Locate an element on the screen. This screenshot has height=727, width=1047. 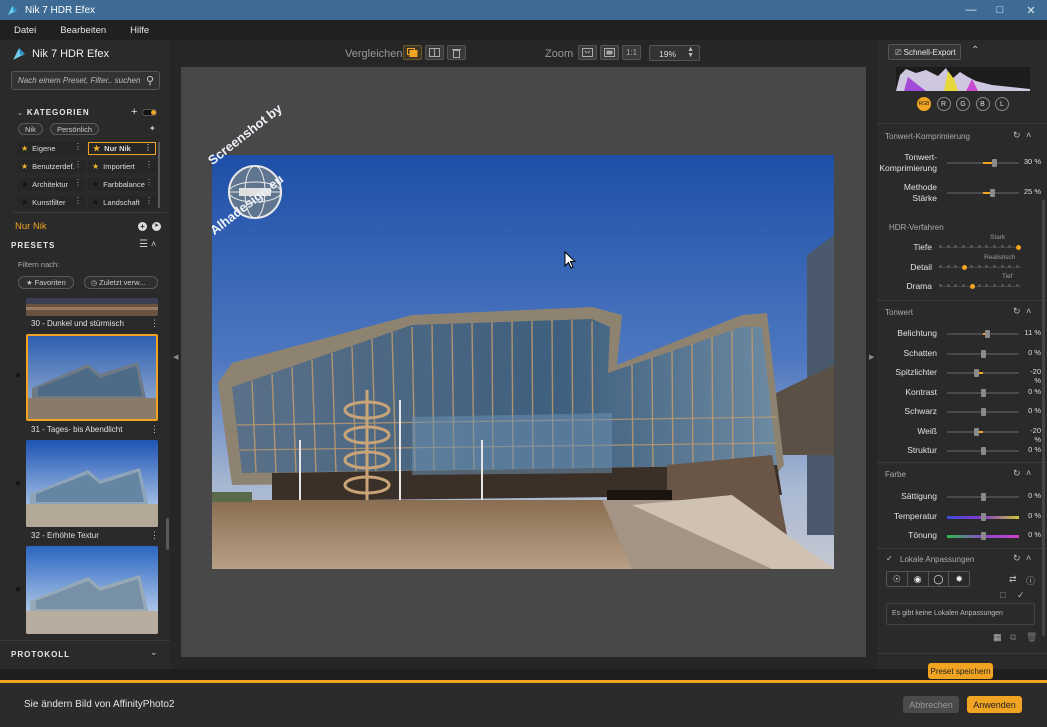
menu-hilfe: Hilfe is located at coordinates (139, 30).